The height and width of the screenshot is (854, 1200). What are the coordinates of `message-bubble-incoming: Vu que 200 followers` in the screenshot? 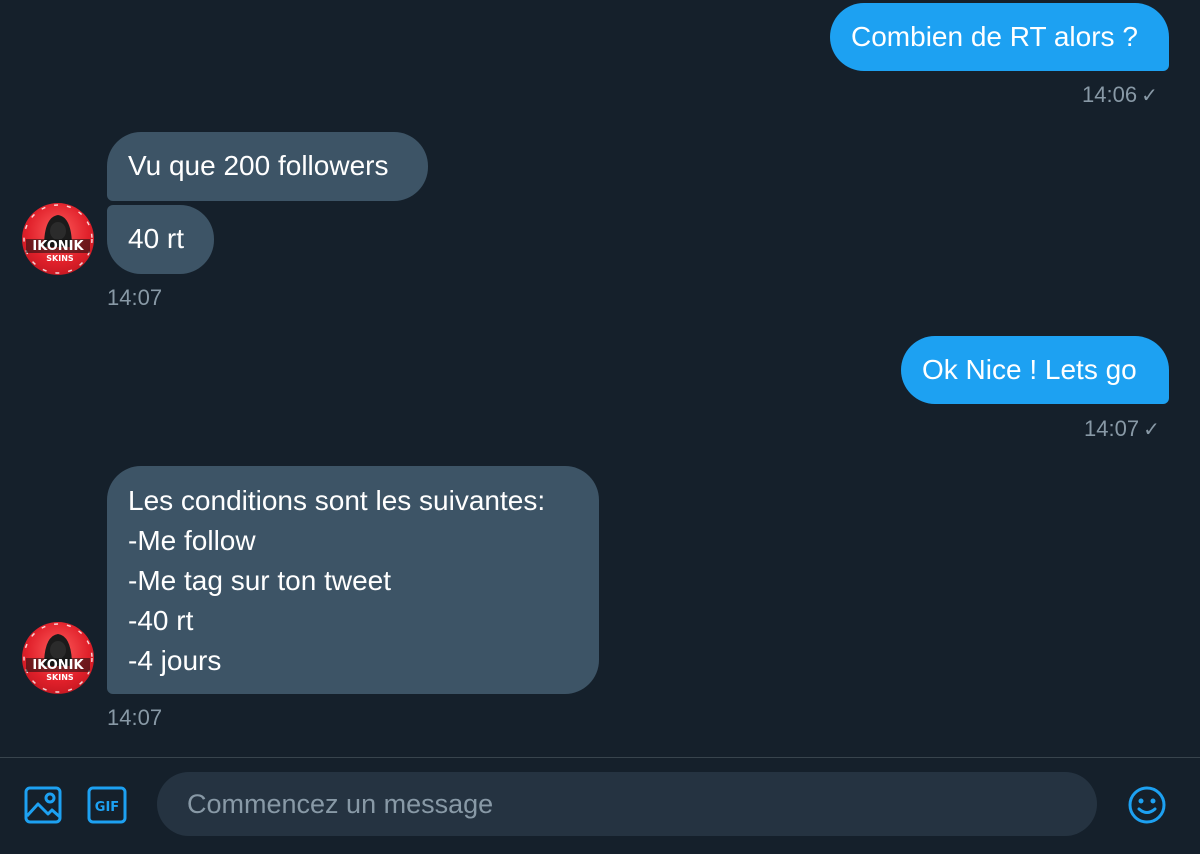 It's located at (267, 166).